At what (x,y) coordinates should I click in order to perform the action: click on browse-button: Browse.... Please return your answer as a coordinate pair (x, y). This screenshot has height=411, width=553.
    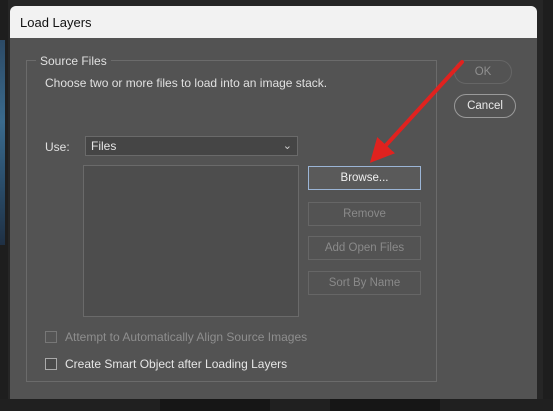
    Looking at the image, I should click on (364, 178).